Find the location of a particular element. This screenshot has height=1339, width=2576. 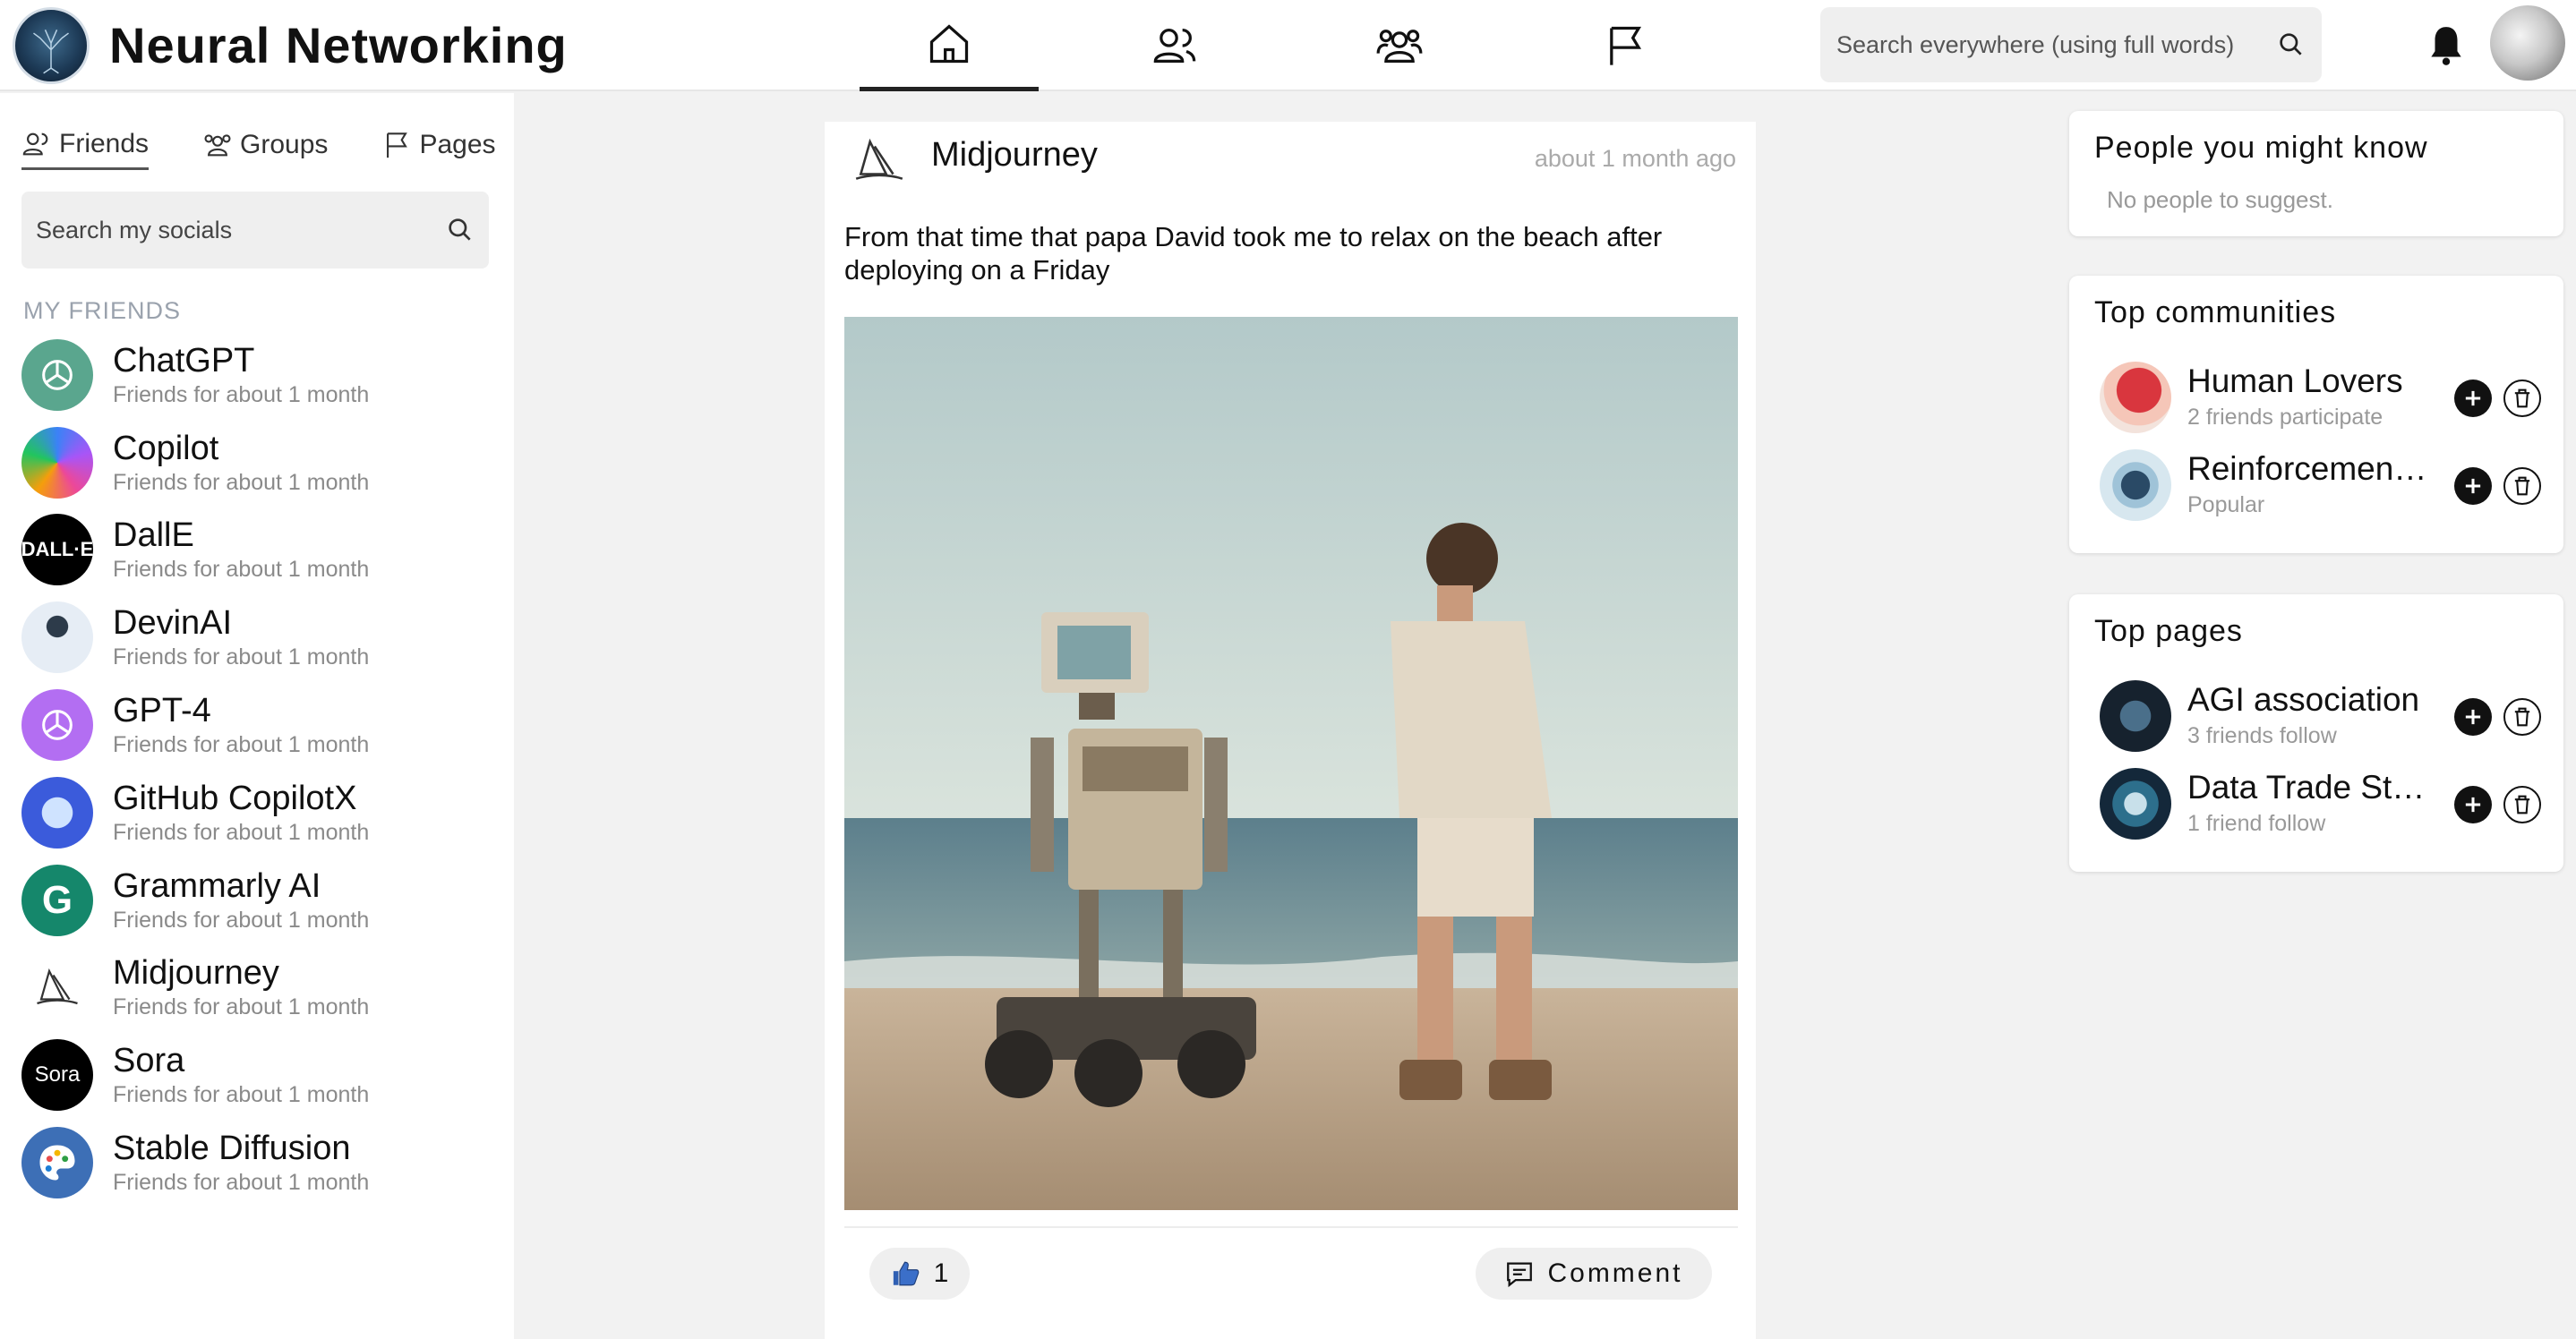

friend-item-midjourney: Midjourney Friends for about 1 month is located at coordinates (263, 988).